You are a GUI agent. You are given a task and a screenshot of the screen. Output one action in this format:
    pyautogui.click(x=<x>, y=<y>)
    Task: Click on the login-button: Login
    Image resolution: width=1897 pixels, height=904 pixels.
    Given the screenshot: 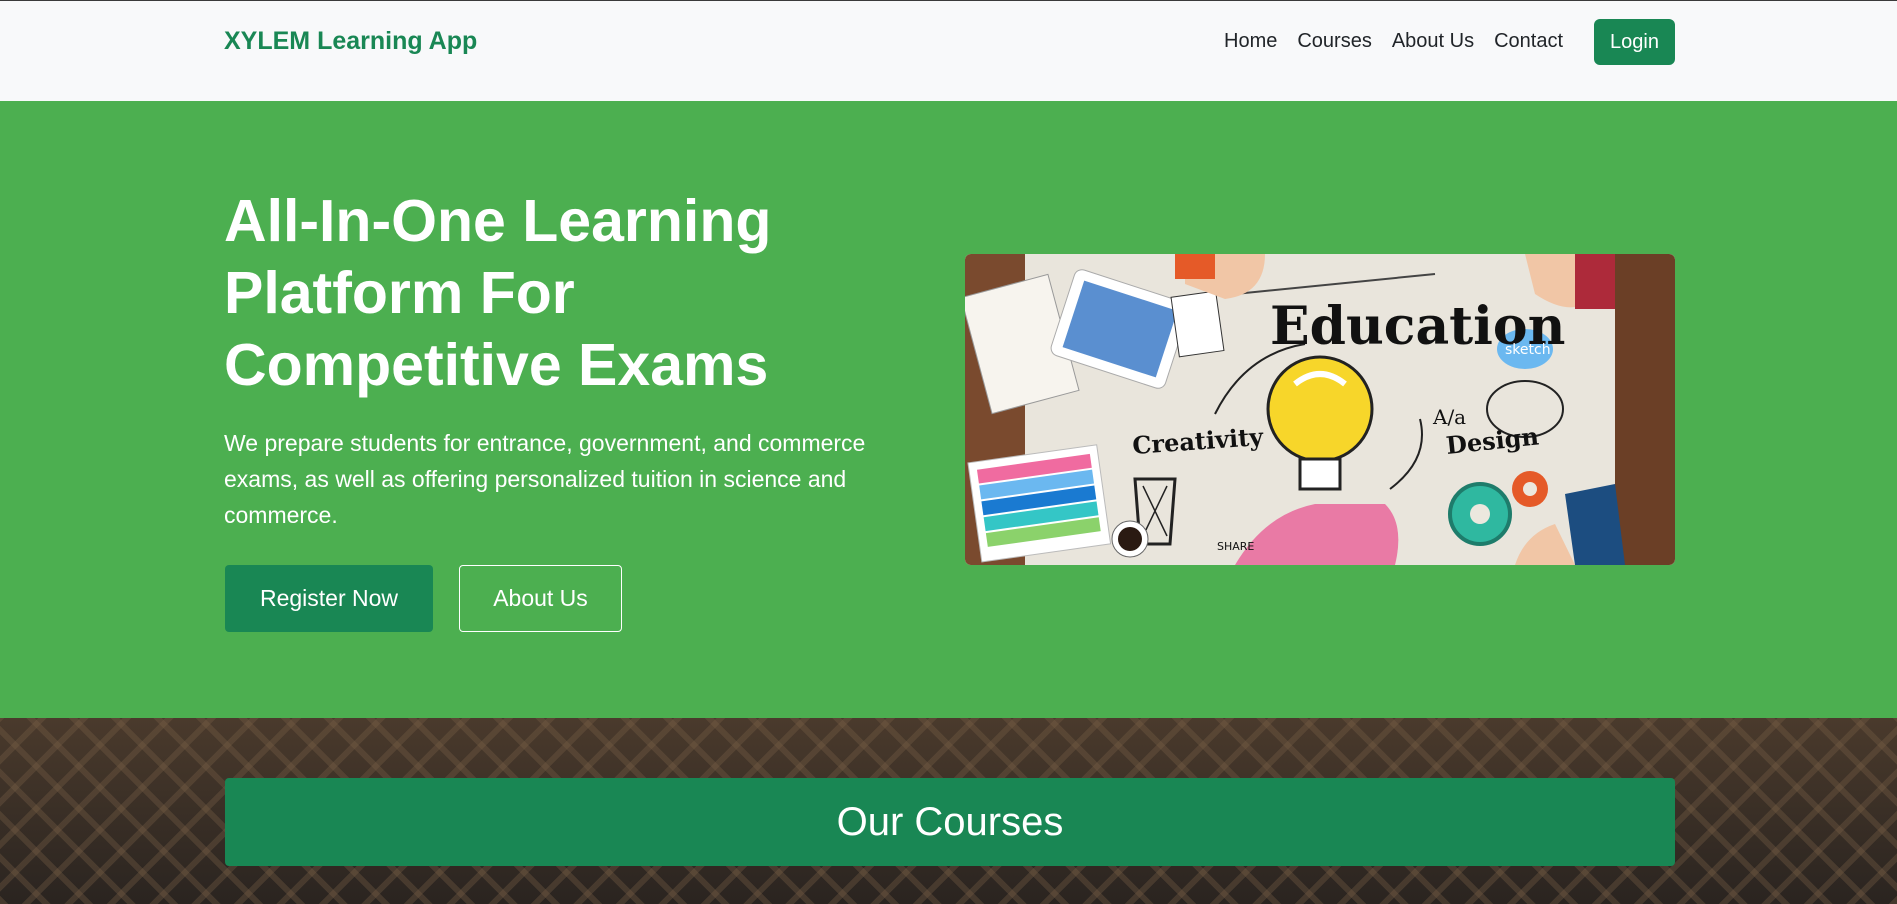 What is the action you would take?
    pyautogui.click(x=1634, y=42)
    